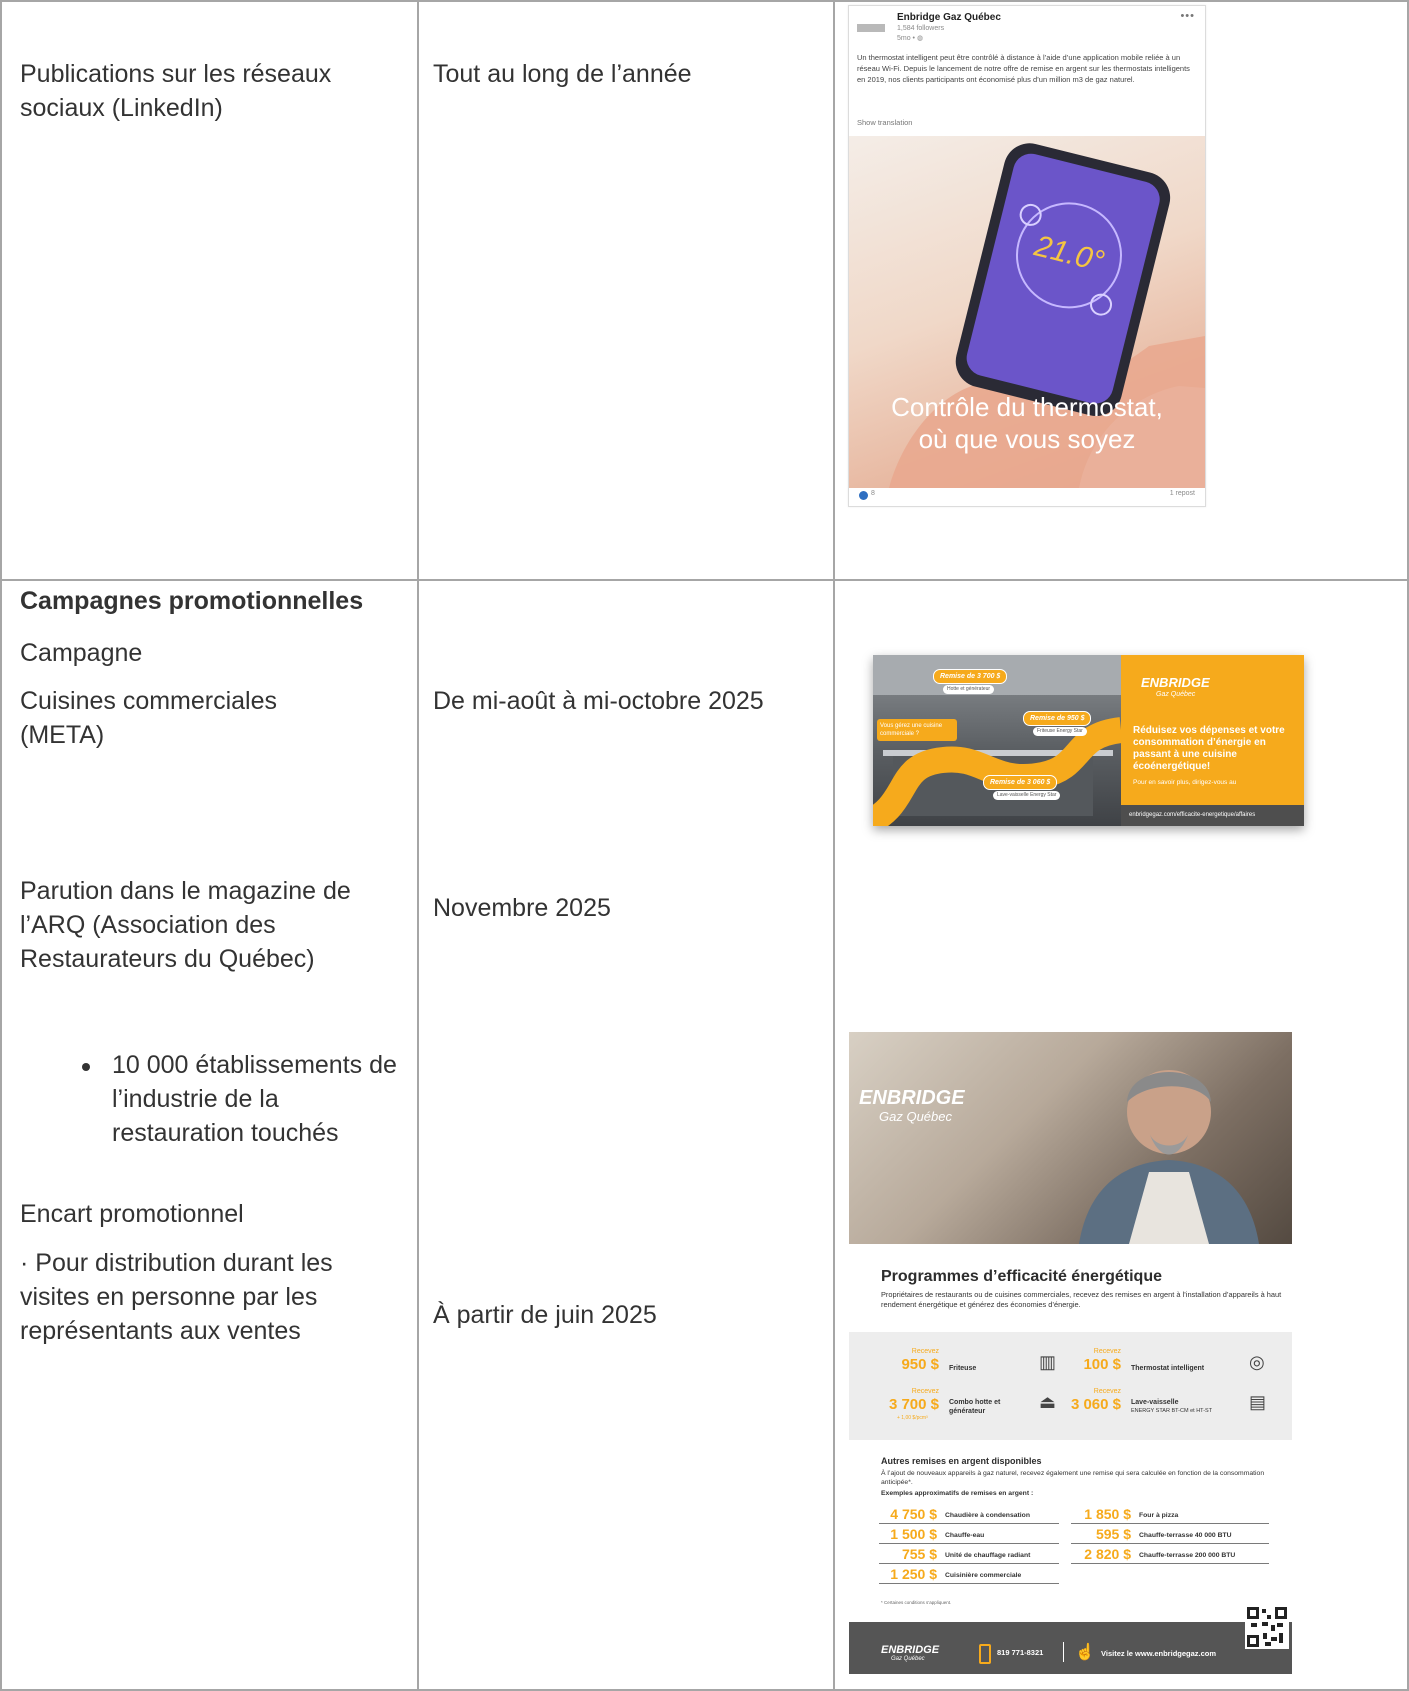 The height and width of the screenshot is (1691, 1409). Describe the element at coordinates (1070, 1138) in the screenshot. I see `chef-photo: ENBRIDGE Gaz Québec` at that location.